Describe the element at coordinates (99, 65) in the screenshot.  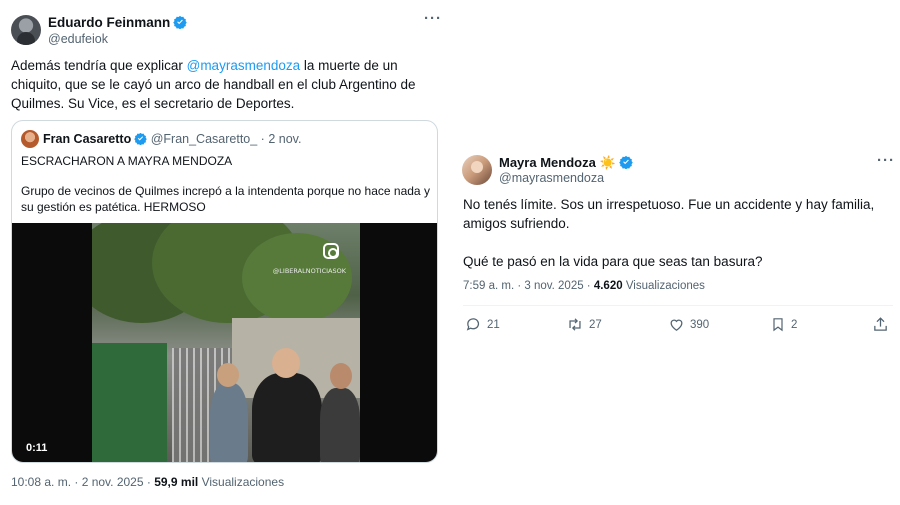
I see `tweet-text-part: Además tendría que explicar` at that location.